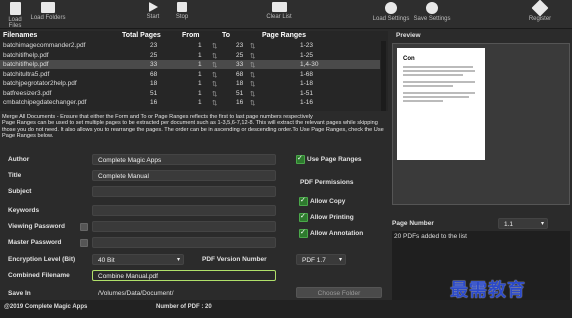 This screenshot has width=572, height=318. What do you see at coordinates (334, 159) in the screenshot?
I see `use-page-ranges-label: Use Page Ranges` at bounding box center [334, 159].